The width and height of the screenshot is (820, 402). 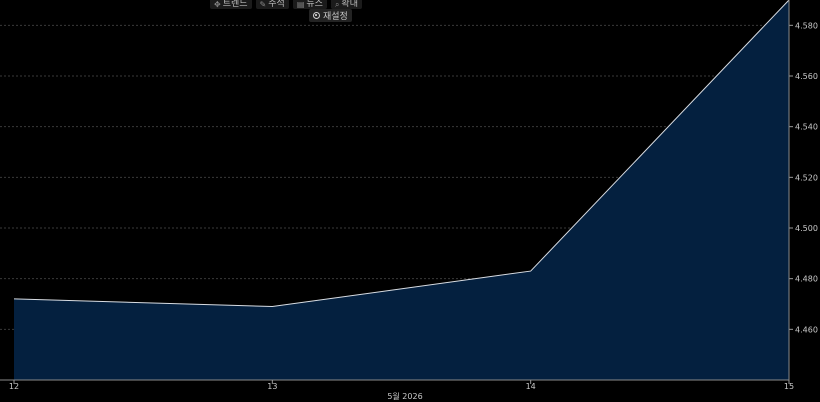 I want to click on x-tick-label: 13, so click(x=272, y=386).